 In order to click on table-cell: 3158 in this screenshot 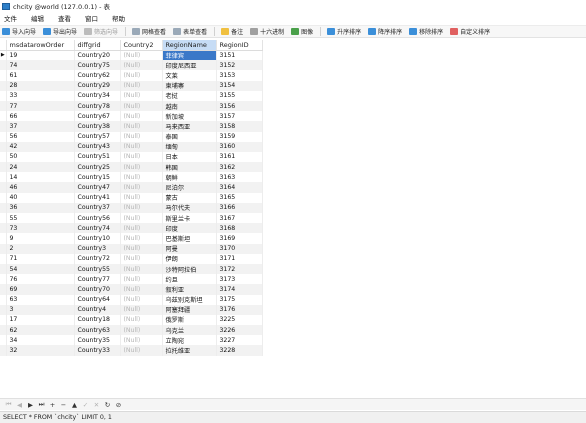, I will do `click(239, 126)`.